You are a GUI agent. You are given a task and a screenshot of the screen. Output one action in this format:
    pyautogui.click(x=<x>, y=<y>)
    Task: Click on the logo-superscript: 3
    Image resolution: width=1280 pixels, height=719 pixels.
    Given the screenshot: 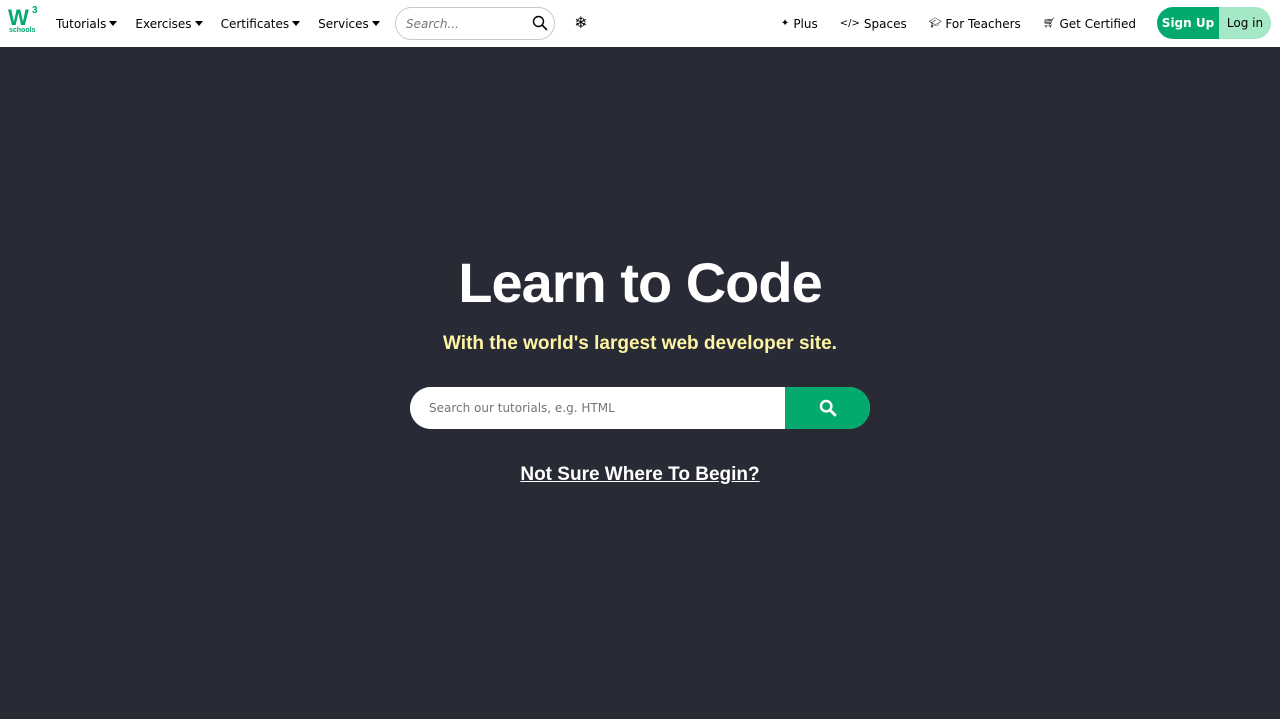 What is the action you would take?
    pyautogui.click(x=35, y=10)
    